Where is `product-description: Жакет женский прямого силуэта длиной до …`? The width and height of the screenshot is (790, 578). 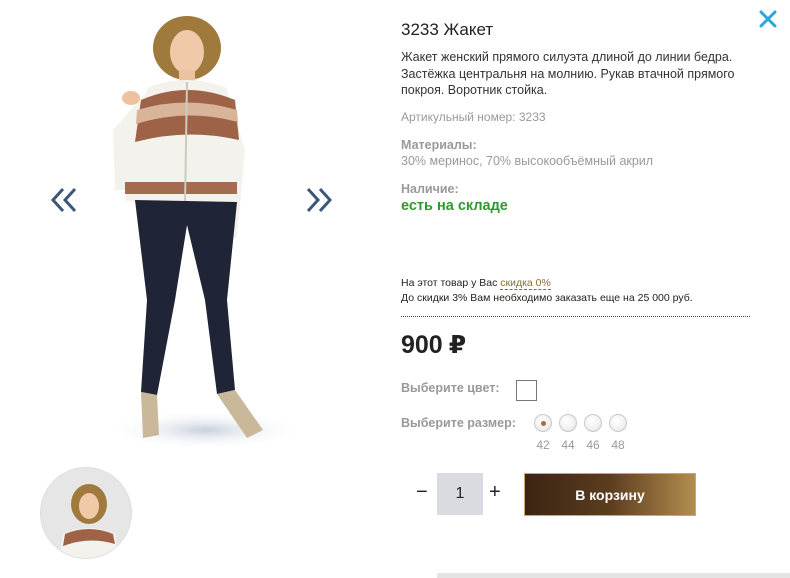 product-description: Жакет женский прямого силуэта длиной до … is located at coordinates (568, 73).